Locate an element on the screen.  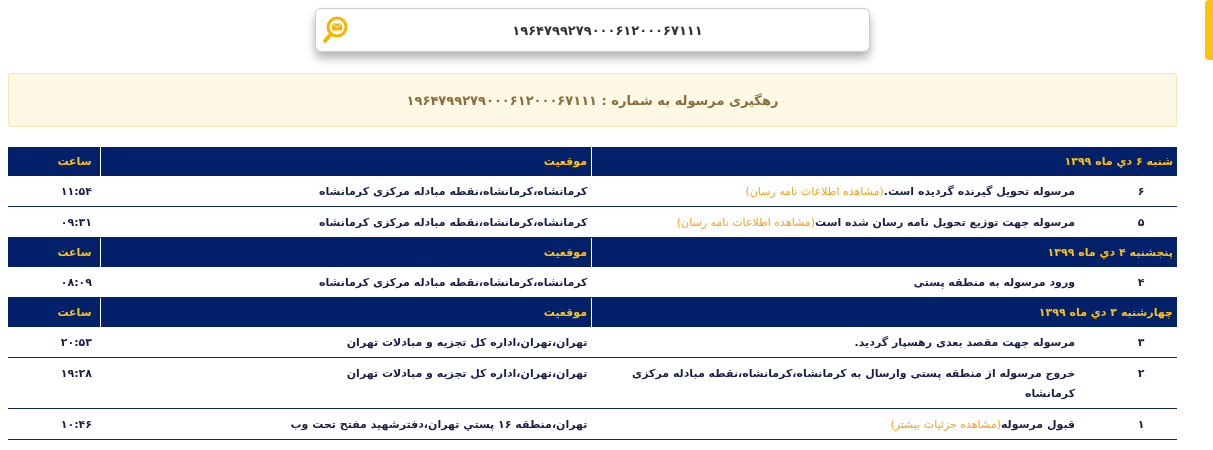
table-cell: ۱ is located at coordinates (1128, 424).